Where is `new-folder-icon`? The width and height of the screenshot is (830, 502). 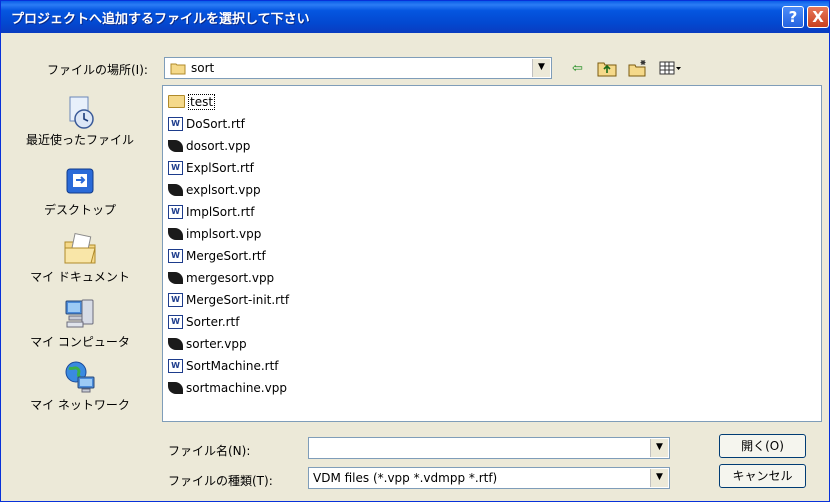
new-folder-icon is located at coordinates (638, 70).